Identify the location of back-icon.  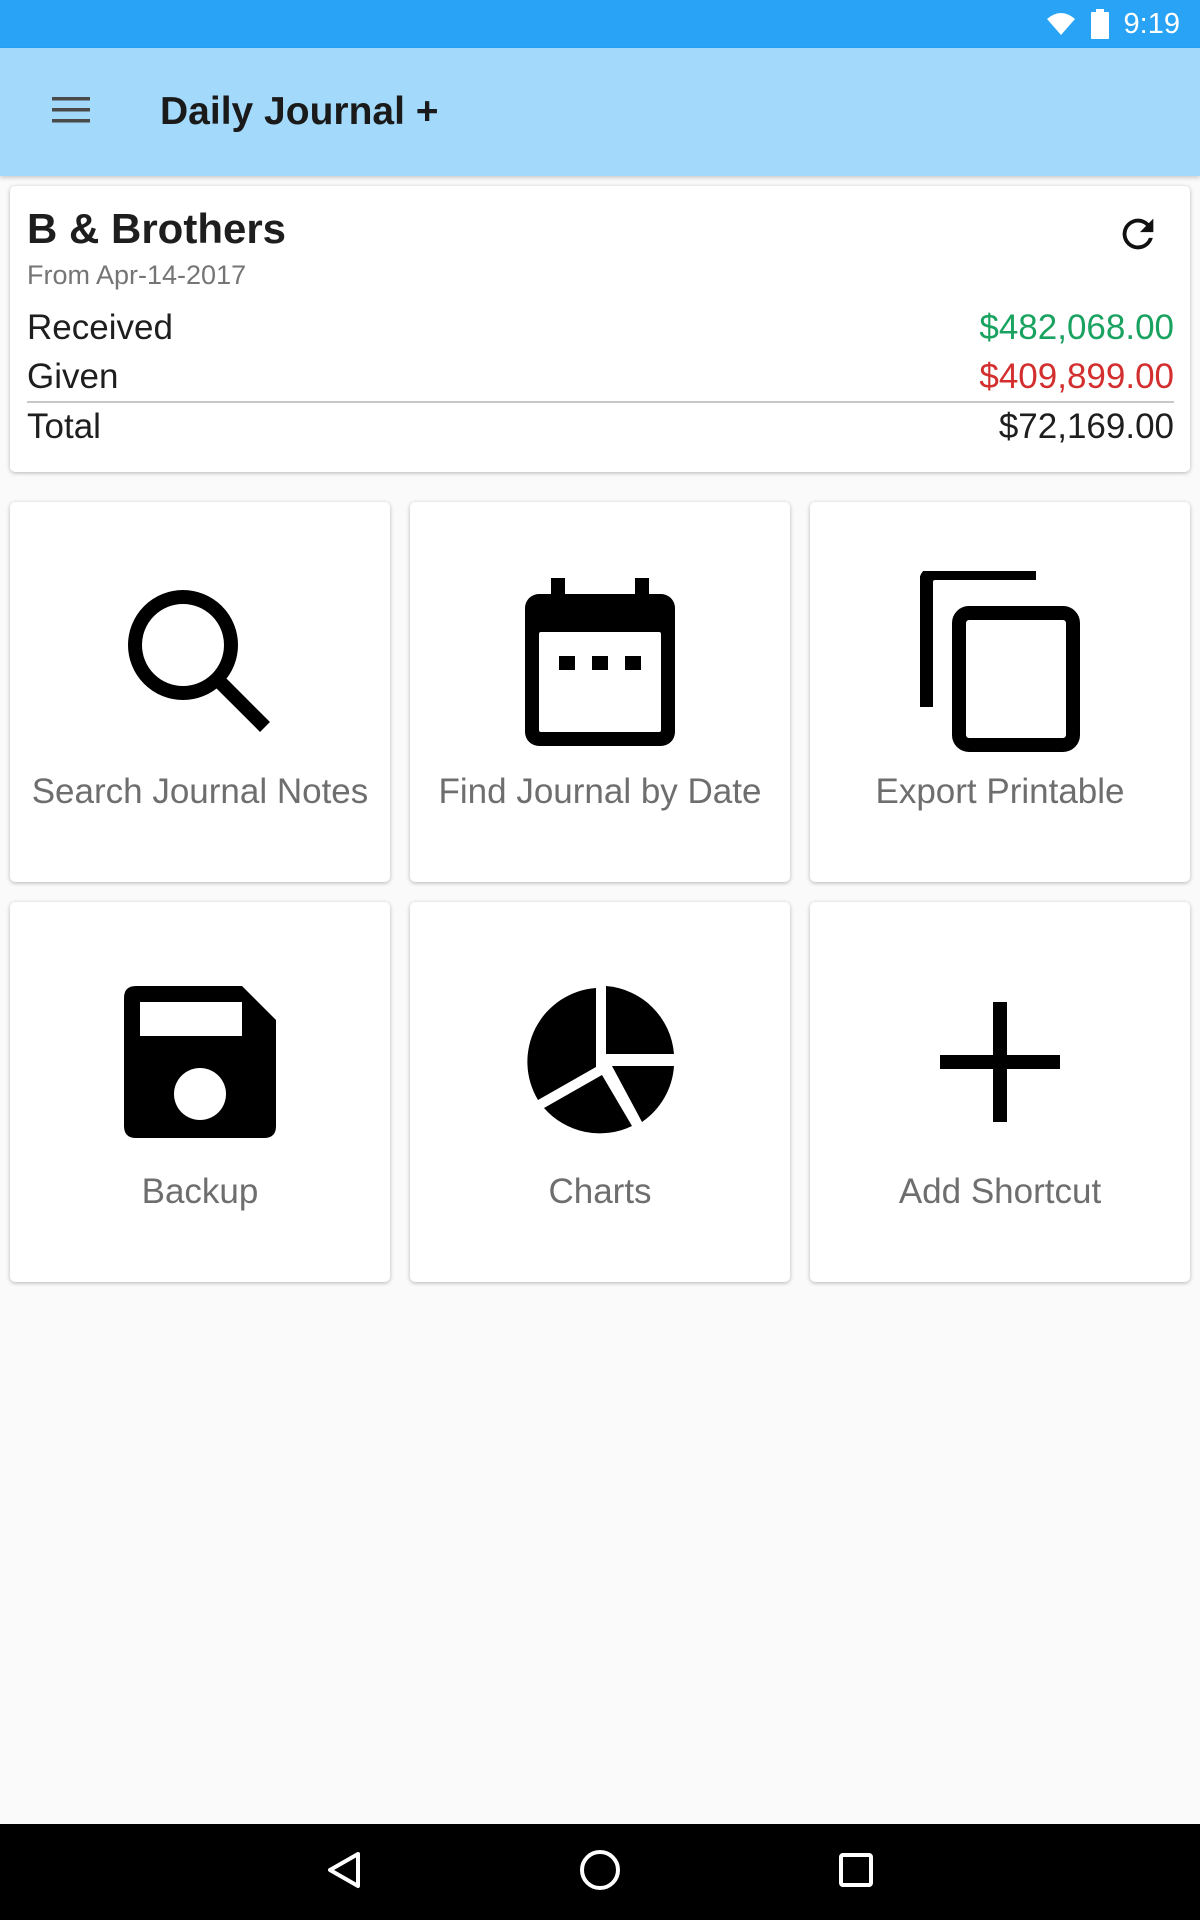
(344, 1872).